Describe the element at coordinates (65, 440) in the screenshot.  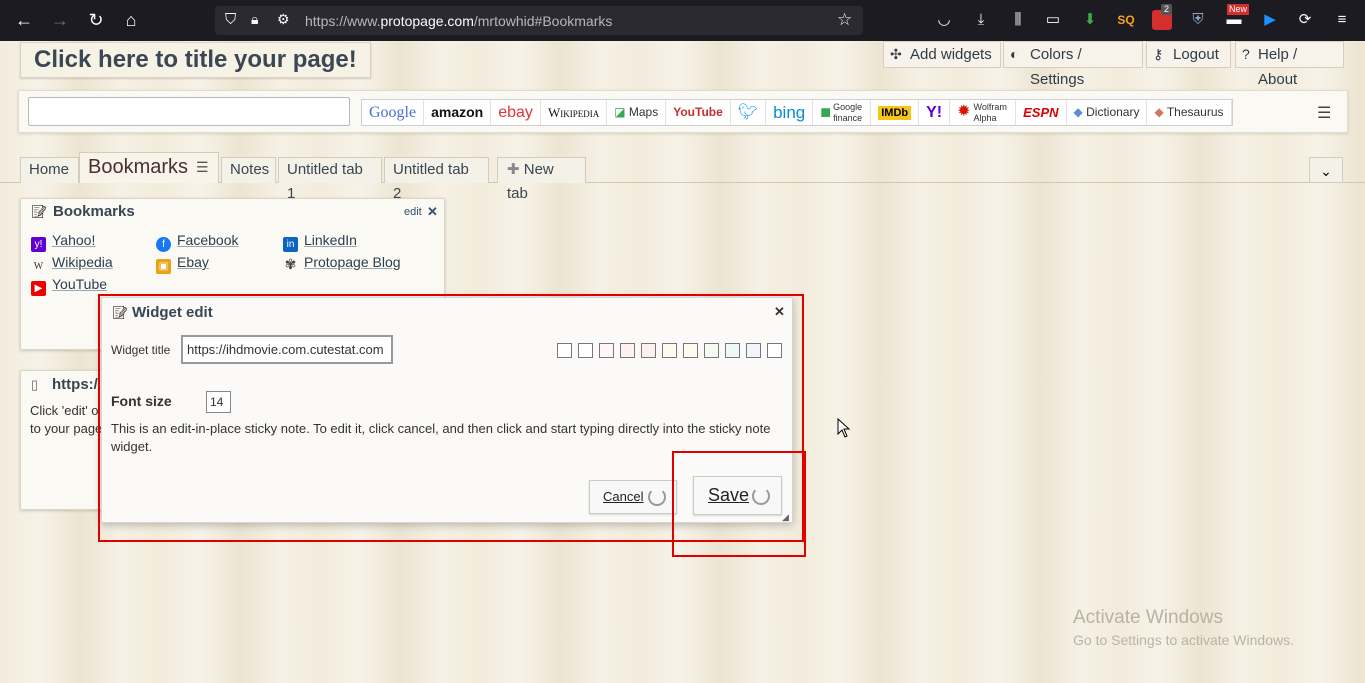
I see `sticky-note-widget: ▯ https:/ Click 'edit' o to your page` at that location.